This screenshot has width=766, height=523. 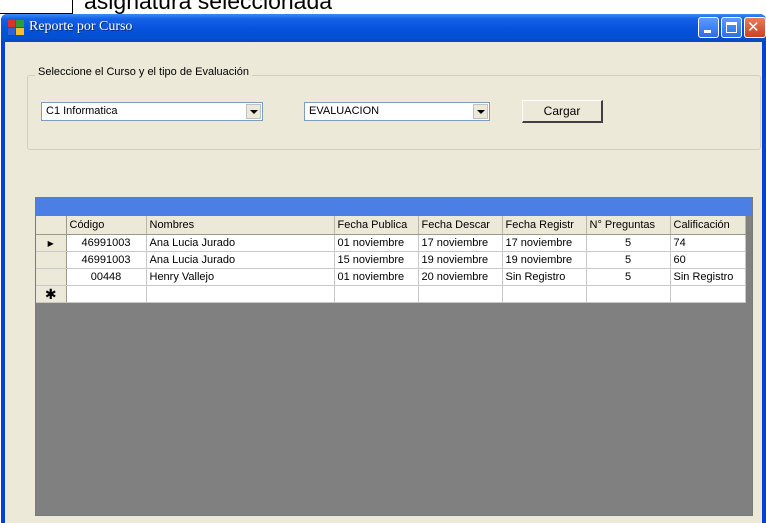 I want to click on cell-fecha-descarga: 19 noviembre, so click(x=460, y=260).